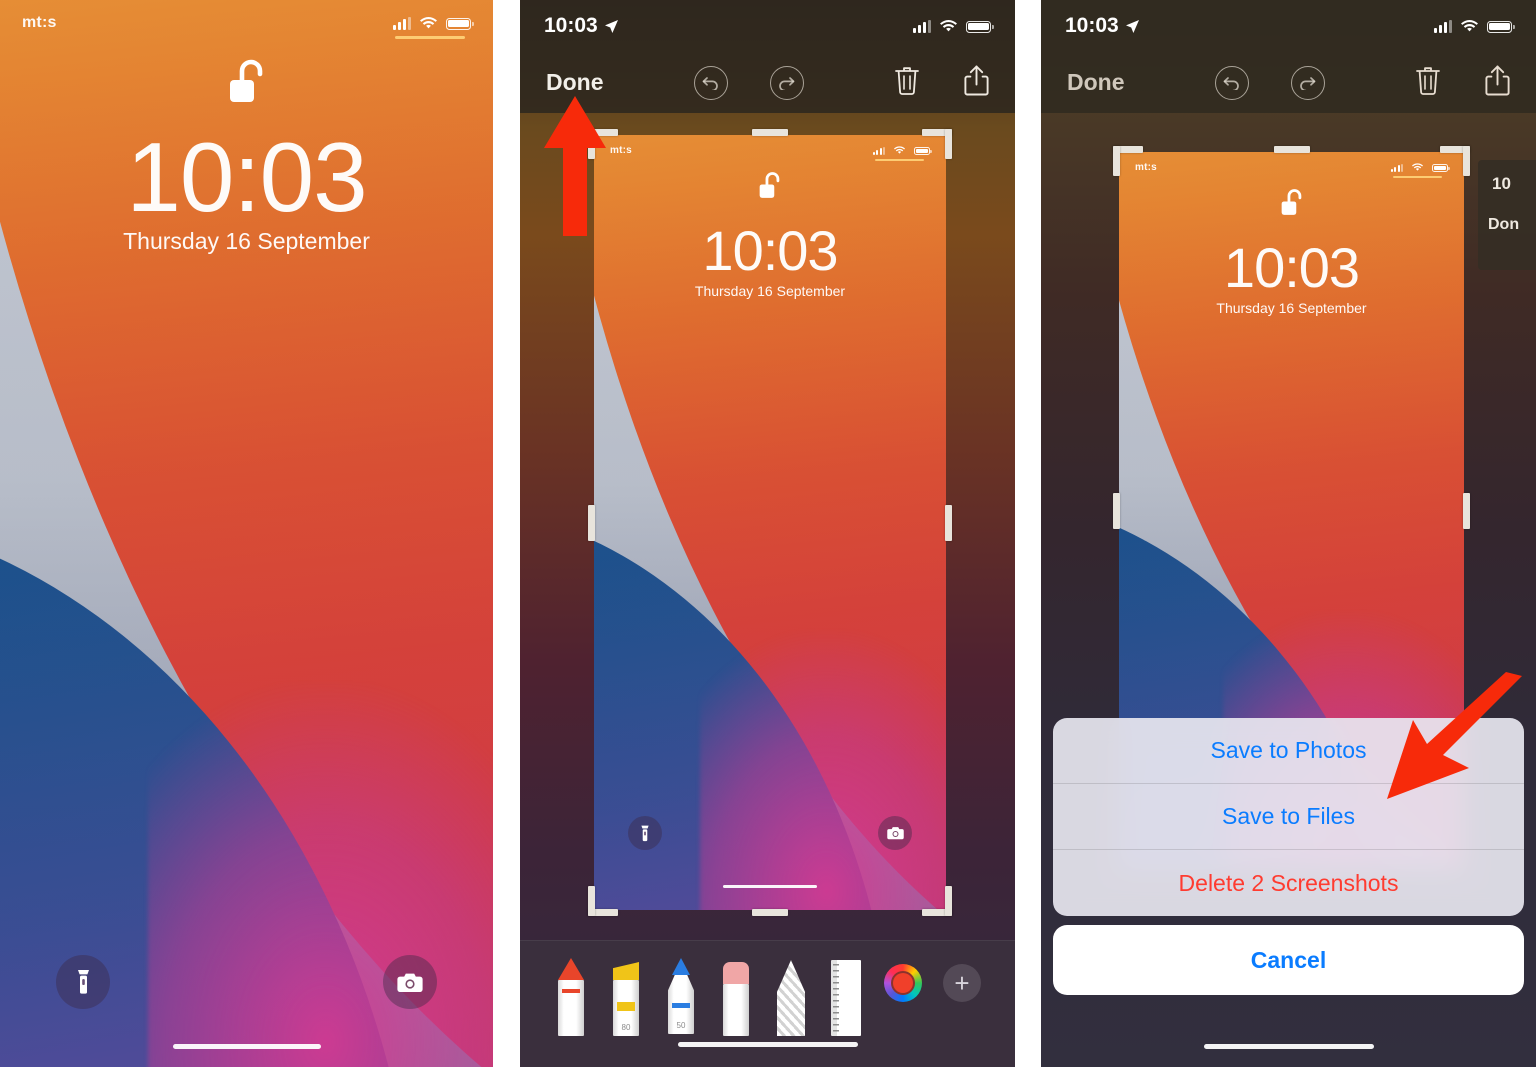 The image size is (1536, 1067). I want to click on save-to-photos-button: Save to Photos, so click(1288, 751).